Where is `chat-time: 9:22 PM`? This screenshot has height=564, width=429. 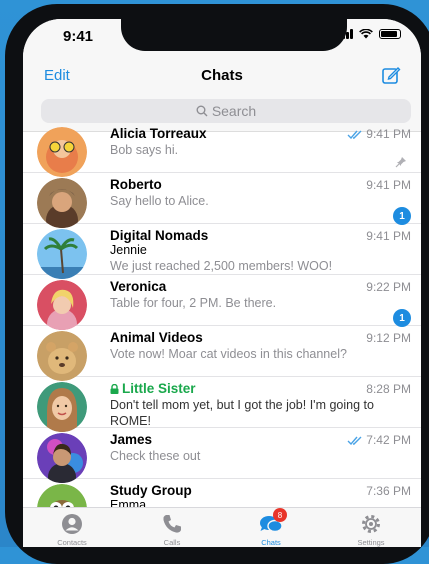
chat-time: 9:22 PM is located at coordinates (388, 287).